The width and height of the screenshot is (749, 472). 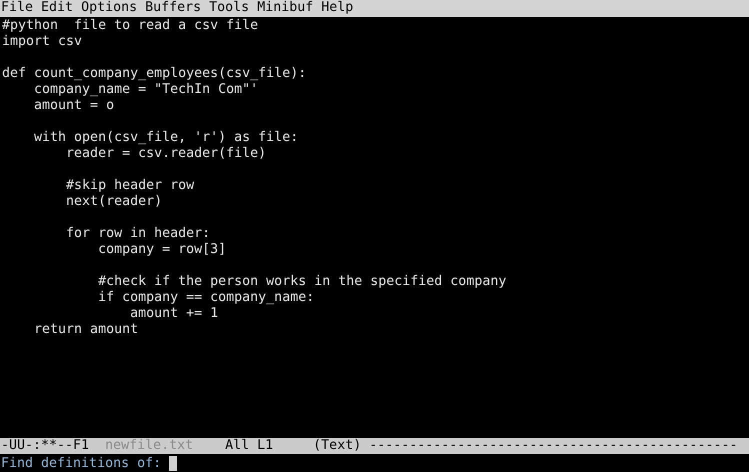 What do you see at coordinates (57, 8) in the screenshot?
I see `menu-item: Edit` at bounding box center [57, 8].